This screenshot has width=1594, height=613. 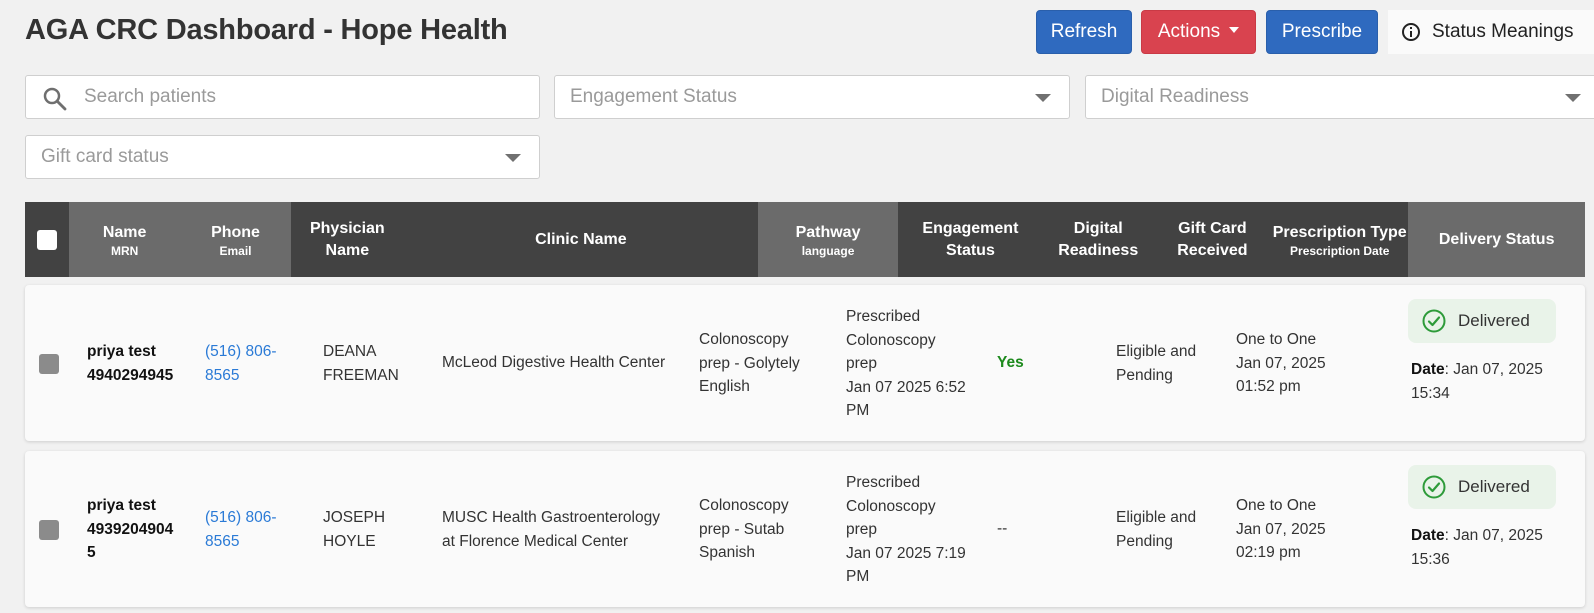 I want to click on header-phone-label: Phone, so click(x=235, y=232).